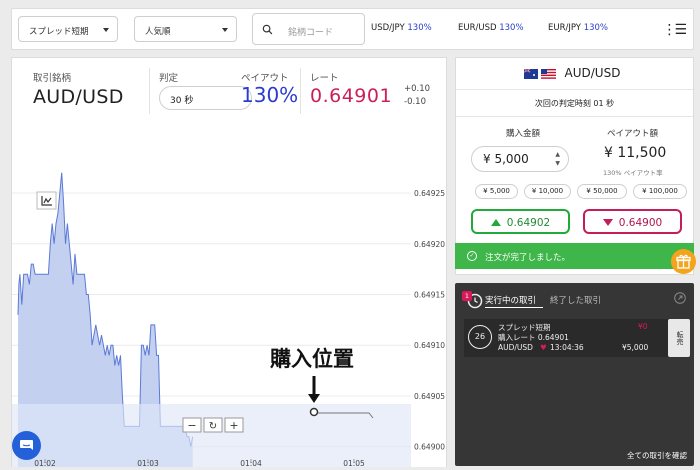 Image resolution: width=700 pixels, height=470 pixels. I want to click on gift-icon, so click(683, 261).